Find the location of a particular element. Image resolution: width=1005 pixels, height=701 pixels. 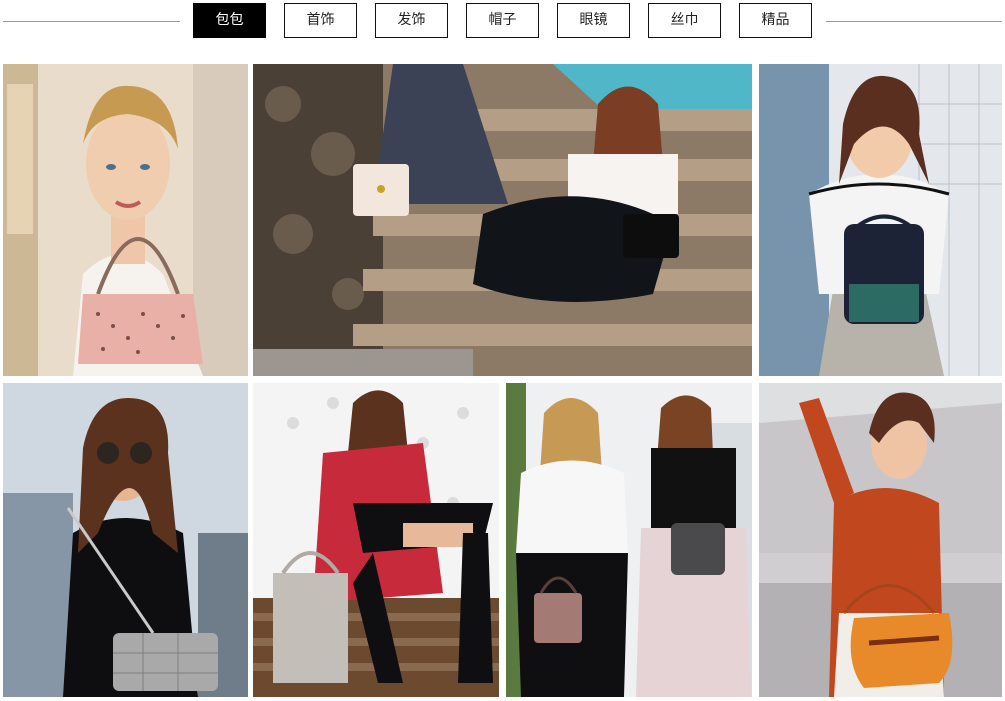

tab-hair-accessories: 发饰 is located at coordinates (411, 20).